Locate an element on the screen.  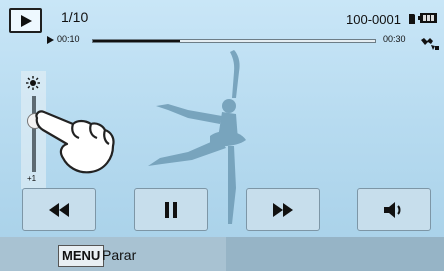
rewind-button is located at coordinates (59, 209).